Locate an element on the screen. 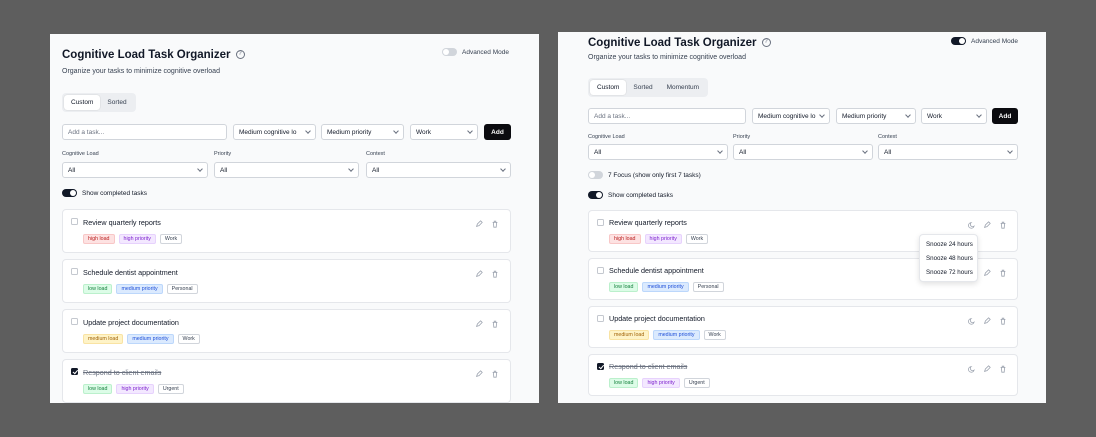 This screenshot has height=437, width=1096. tab-momentum: Momentum is located at coordinates (683, 87).